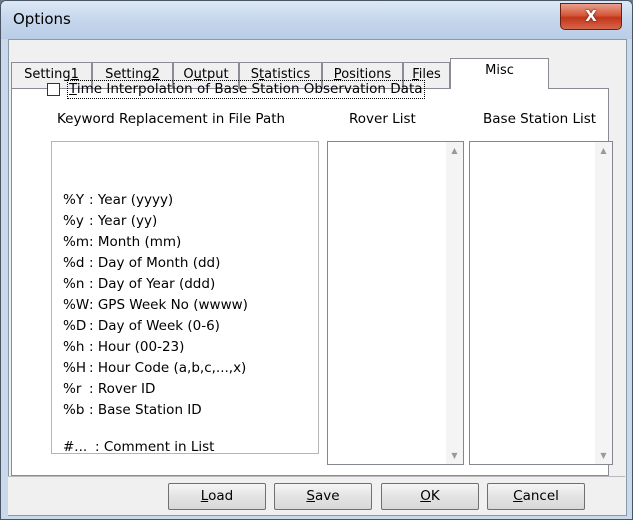  I want to click on tab-misc: Misc, so click(499, 73).